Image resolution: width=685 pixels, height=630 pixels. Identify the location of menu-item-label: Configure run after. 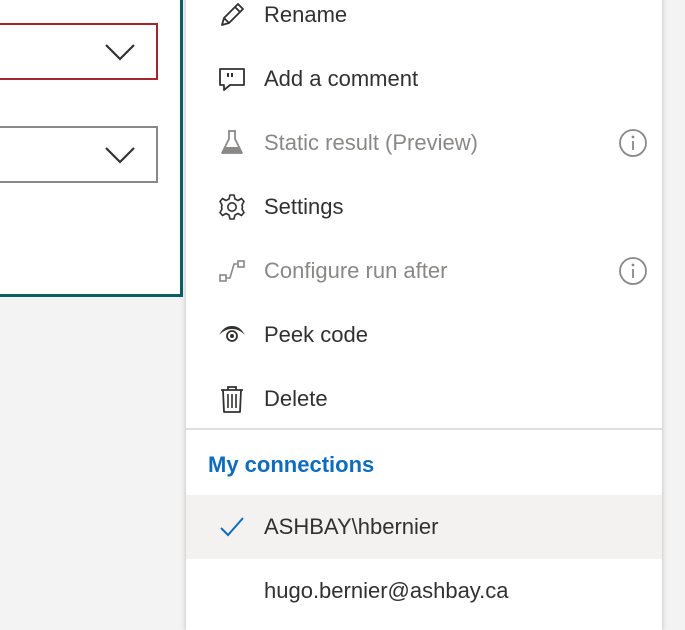
(356, 270).